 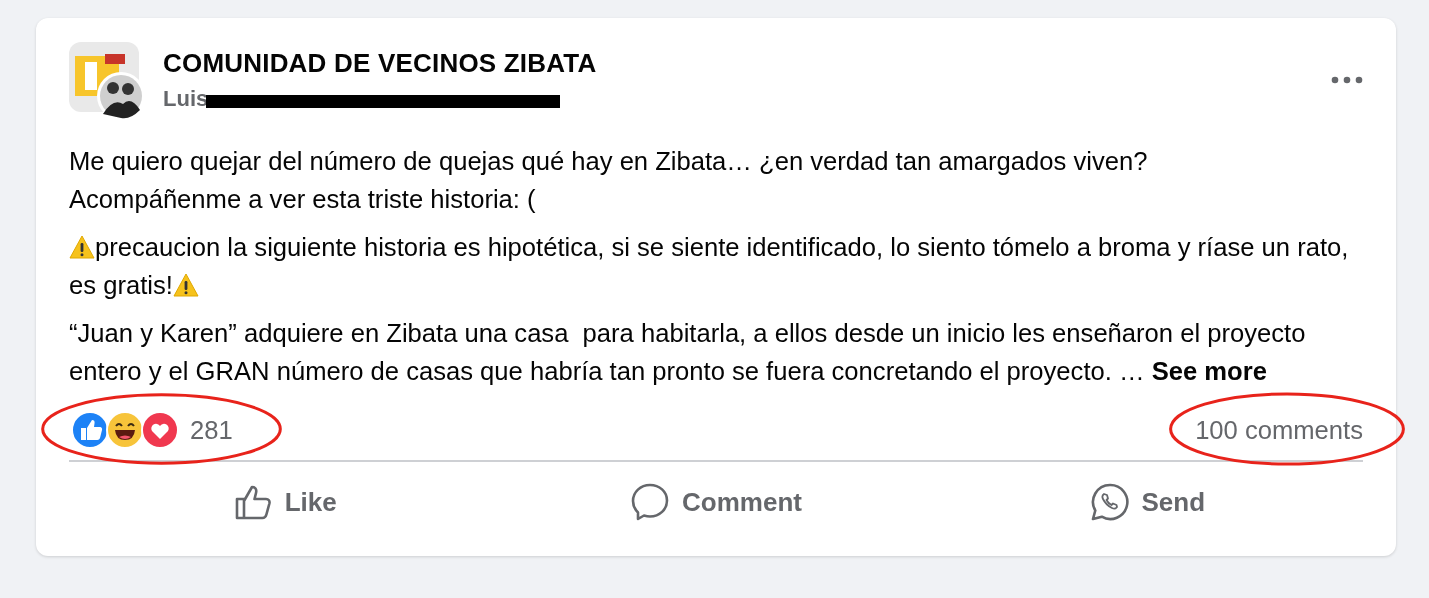 What do you see at coordinates (688, 352) in the screenshot?
I see `post-text: “Juan y Karen” adquiere en Zibata una casa para habitarla, a ellos desde un inicio les enseñaron el proyecto entero y el GRAN número de casas que habría tan pronto se fuera concretando el proyecto. … See more` at bounding box center [688, 352].